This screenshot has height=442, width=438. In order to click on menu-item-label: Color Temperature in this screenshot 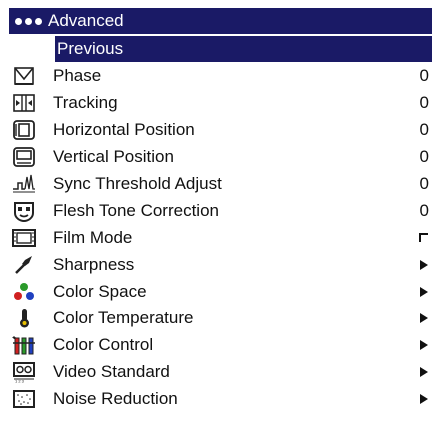, I will do `click(123, 318)`.